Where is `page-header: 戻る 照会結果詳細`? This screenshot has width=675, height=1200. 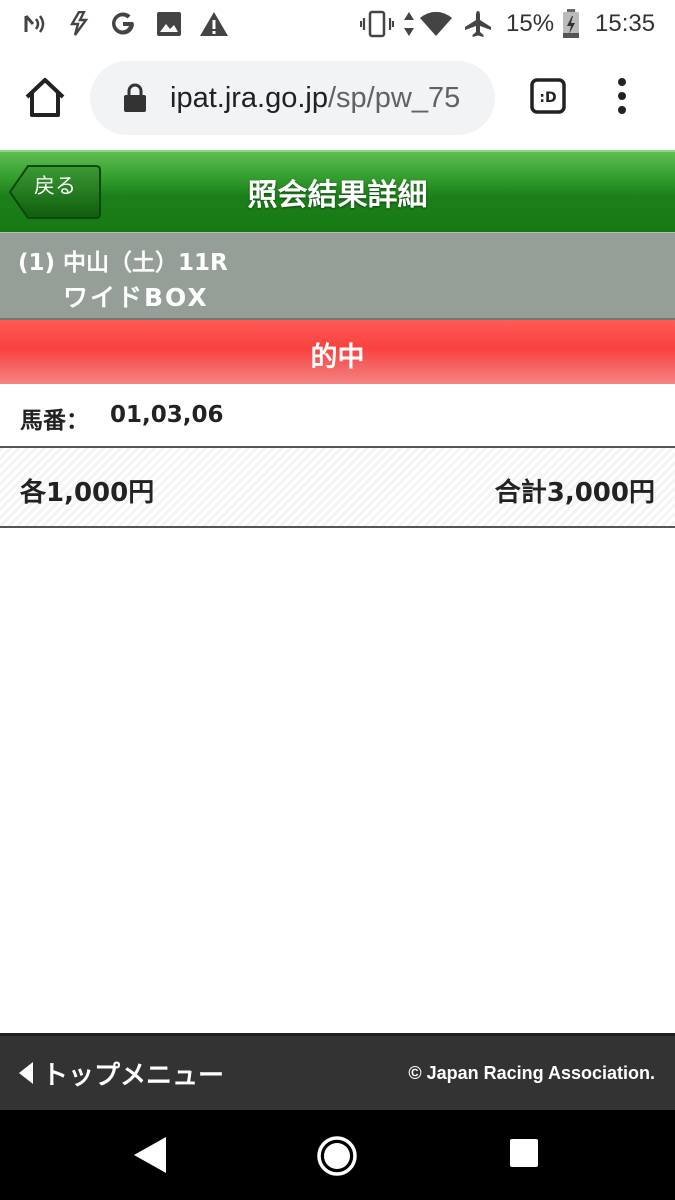 page-header: 戻る 照会結果詳細 is located at coordinates (337, 191).